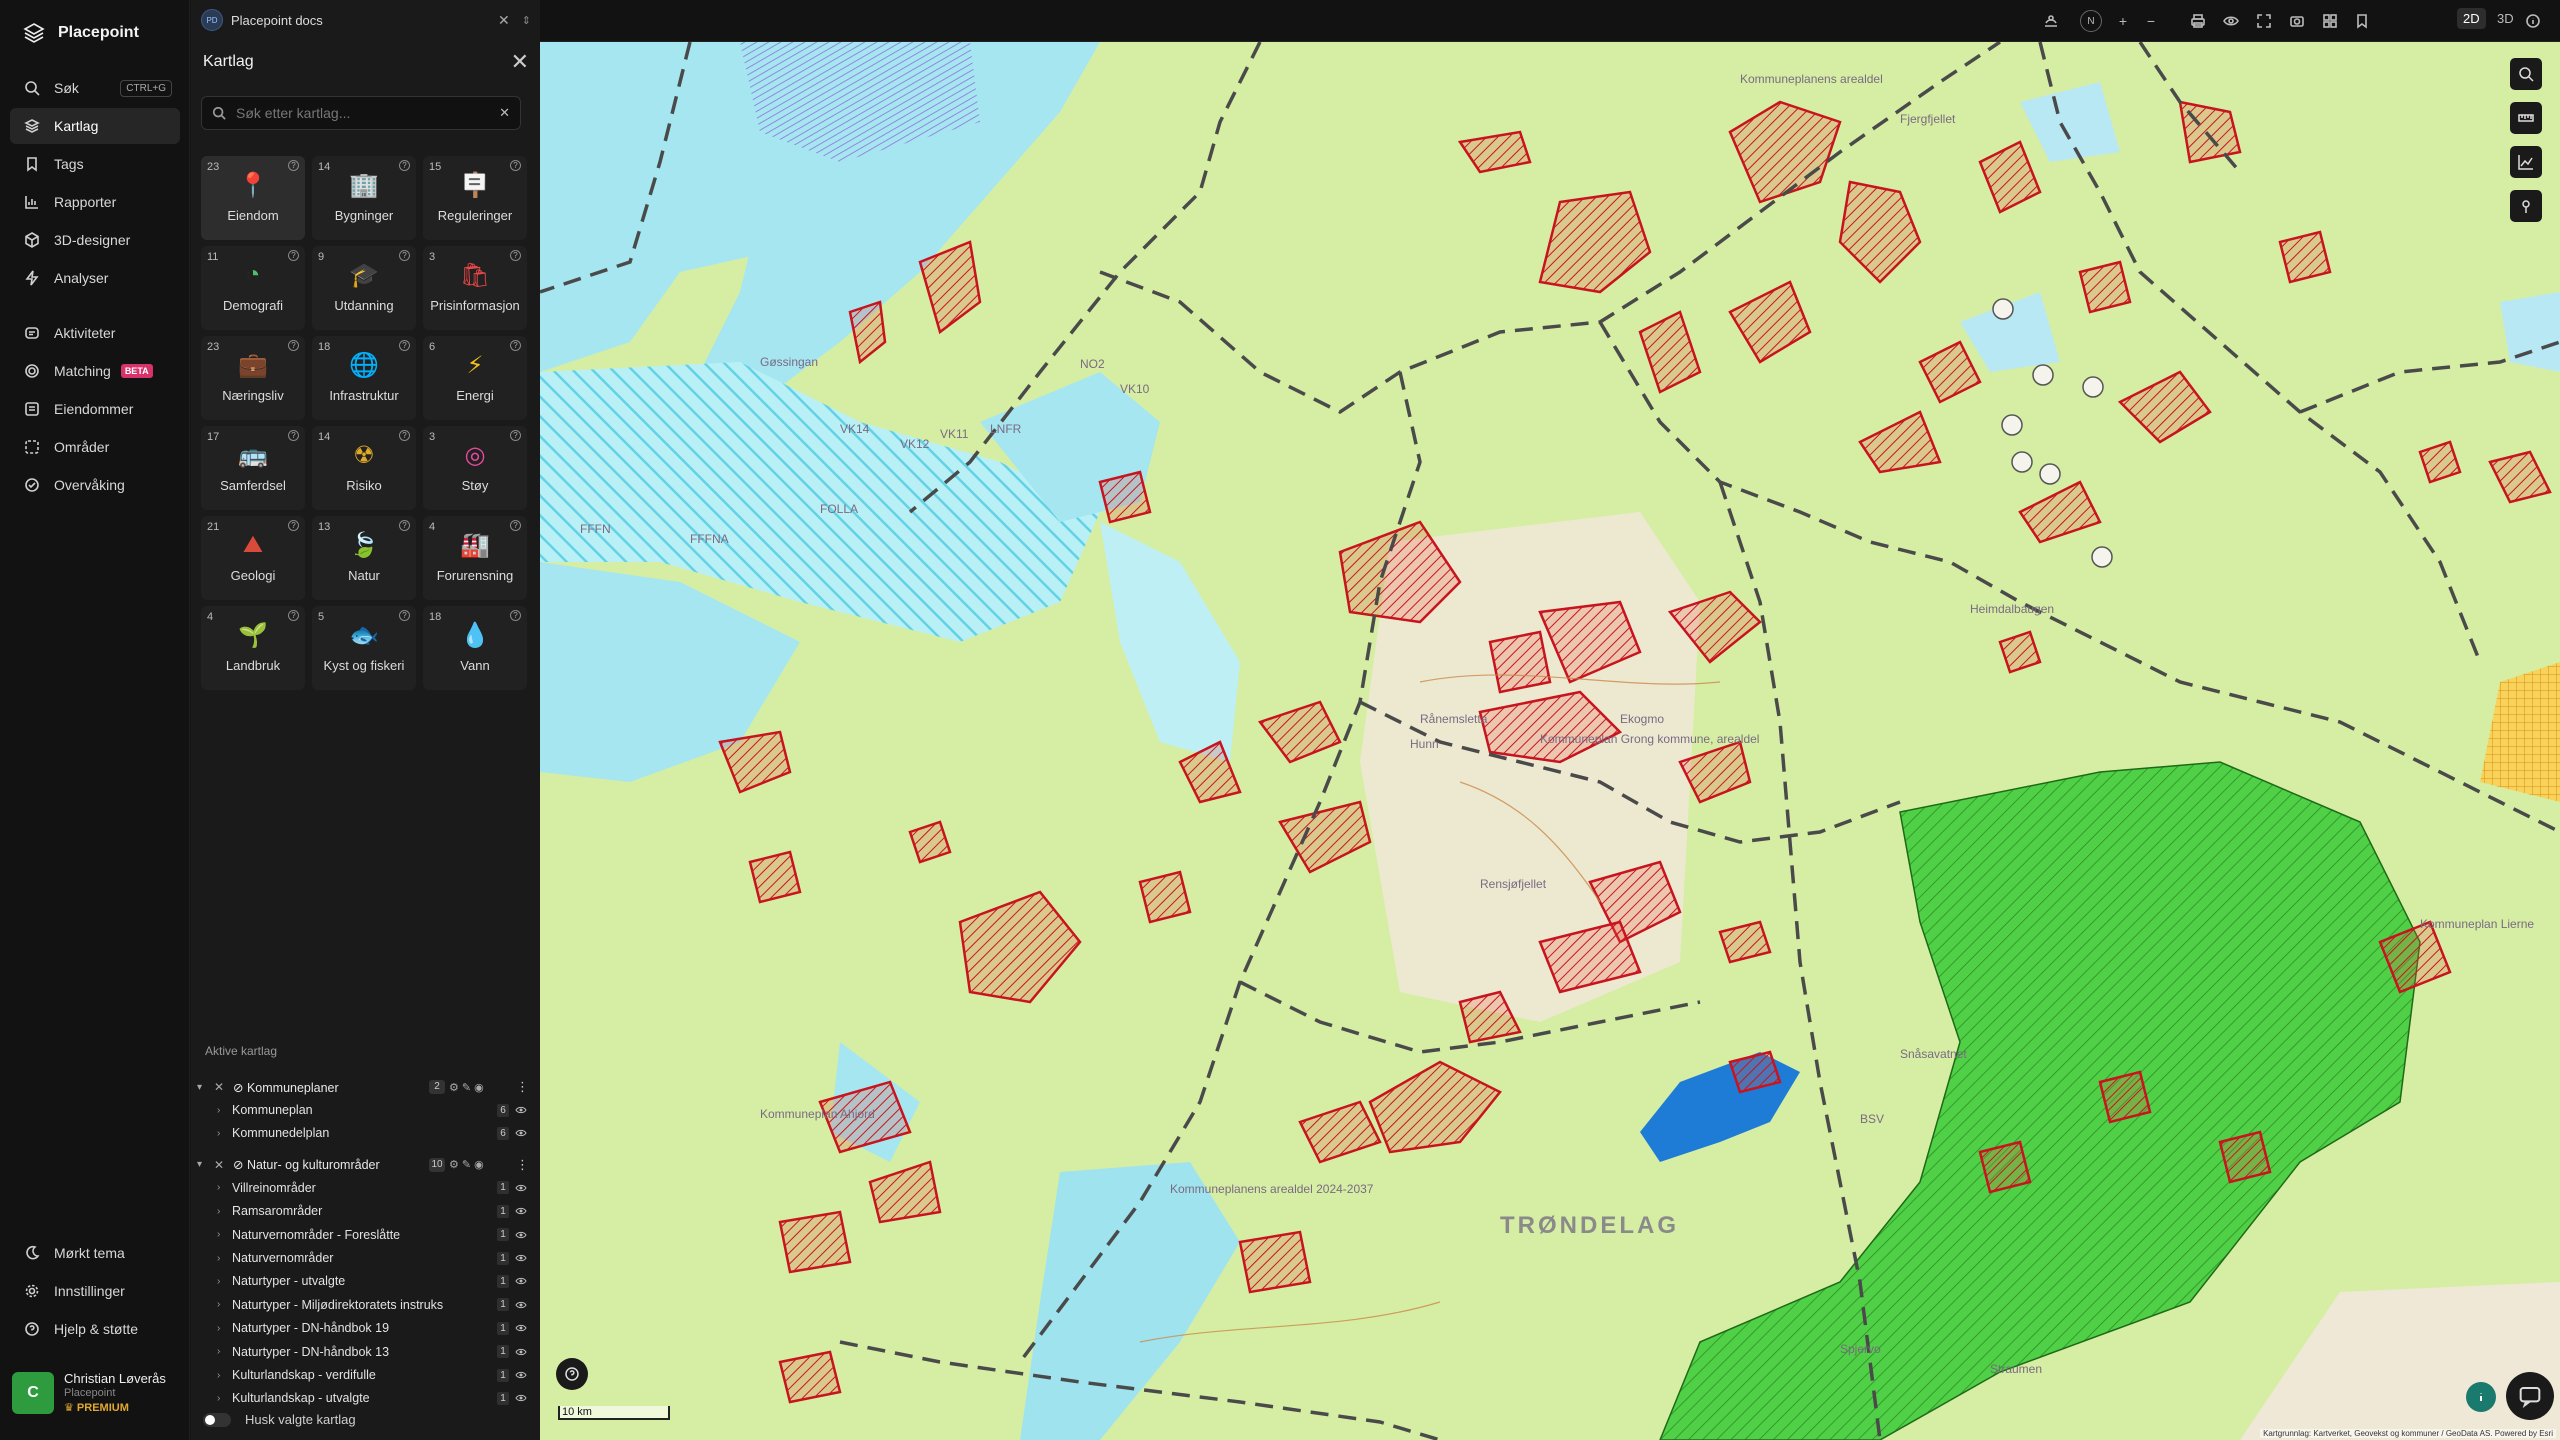  I want to click on nav-item-3d-designer: 3D-designer, so click(95, 240).